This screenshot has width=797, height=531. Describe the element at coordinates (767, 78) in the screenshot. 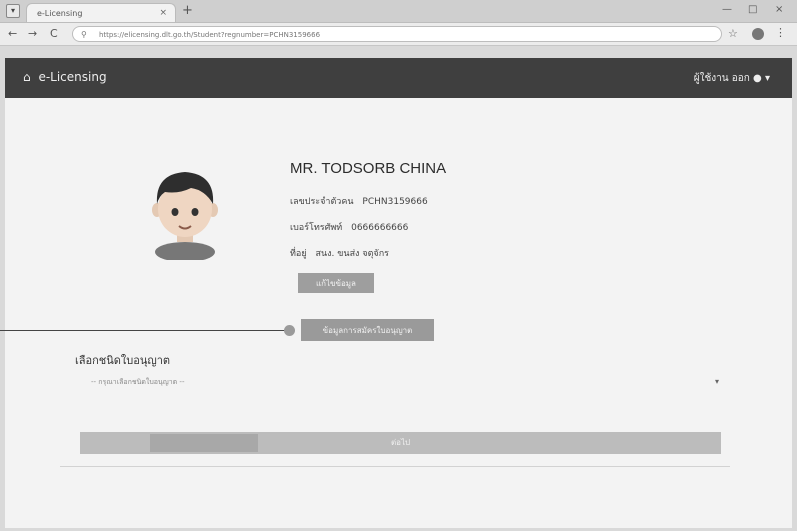

I see `chevron-down-icon: ▾` at that location.